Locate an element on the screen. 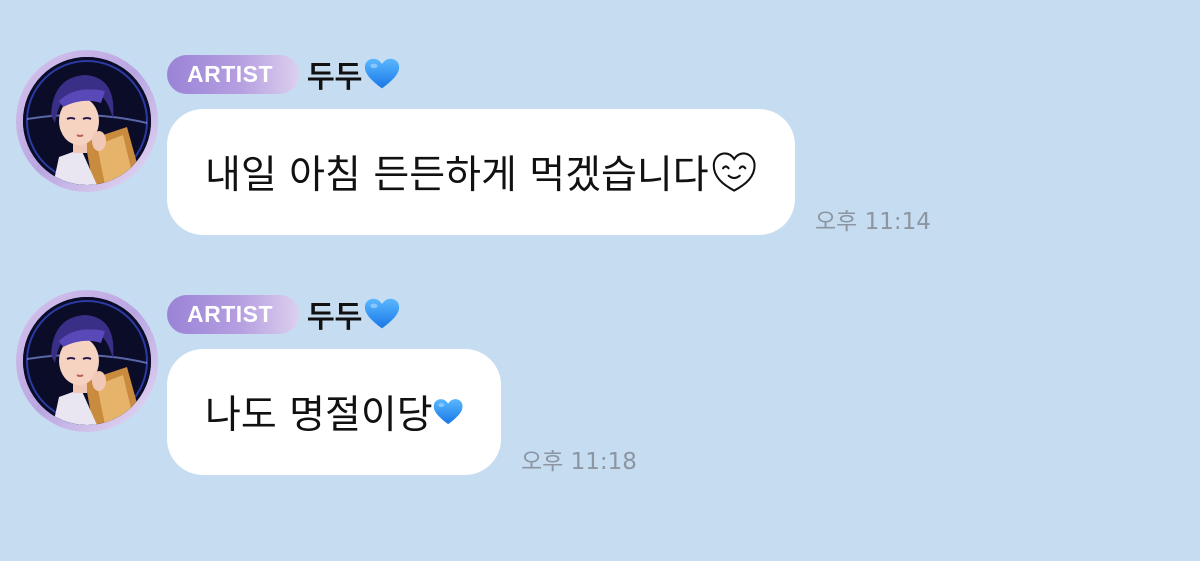 This screenshot has height=561, width=1200. message-timestamp: 오후 11:18 is located at coordinates (579, 462).